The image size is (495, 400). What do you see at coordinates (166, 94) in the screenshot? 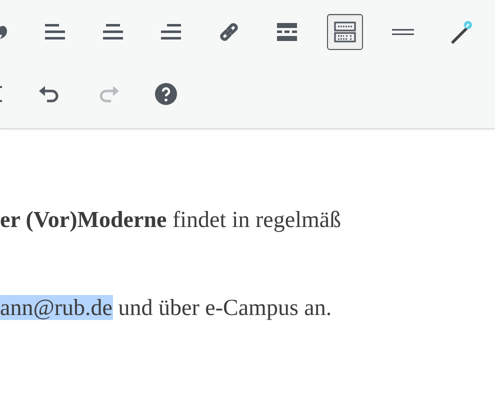
I see `help-icon` at bounding box center [166, 94].